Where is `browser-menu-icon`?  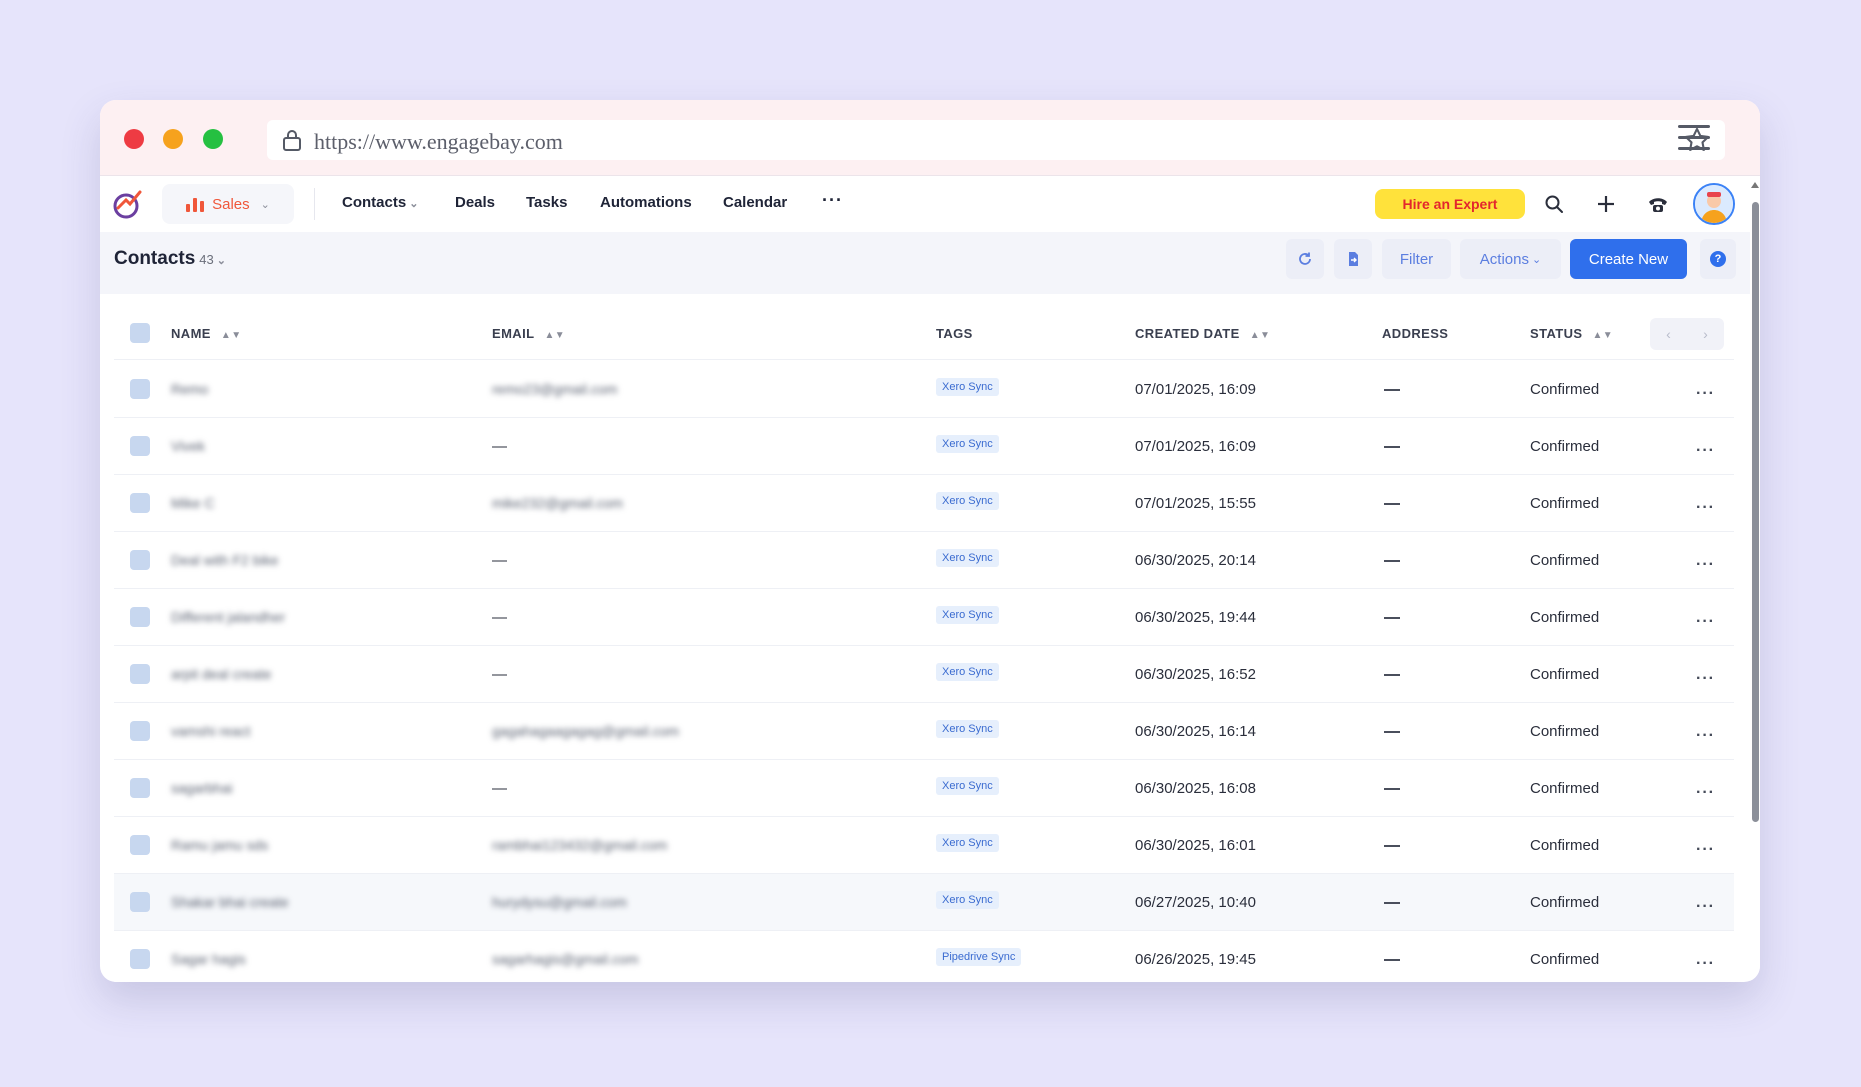
browser-menu-icon is located at coordinates (1694, 138).